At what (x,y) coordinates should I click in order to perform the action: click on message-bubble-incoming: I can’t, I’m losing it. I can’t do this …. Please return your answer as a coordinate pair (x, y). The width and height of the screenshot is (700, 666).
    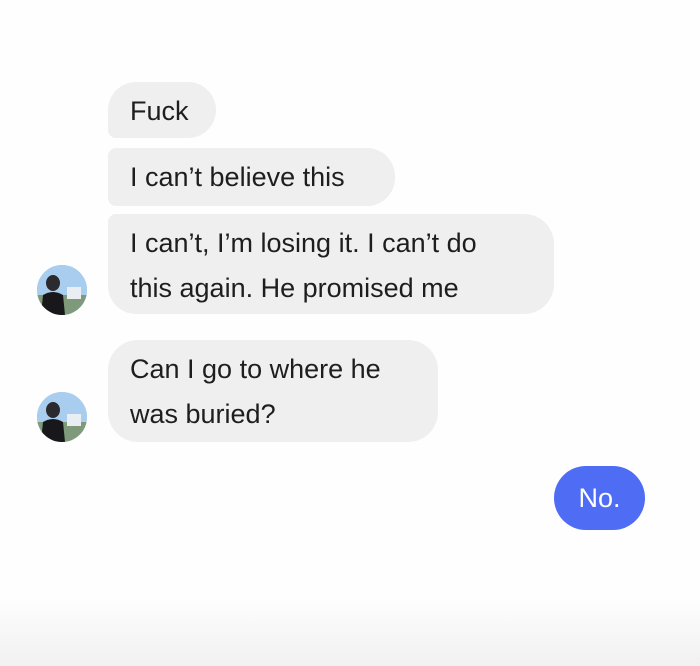
    Looking at the image, I should click on (331, 264).